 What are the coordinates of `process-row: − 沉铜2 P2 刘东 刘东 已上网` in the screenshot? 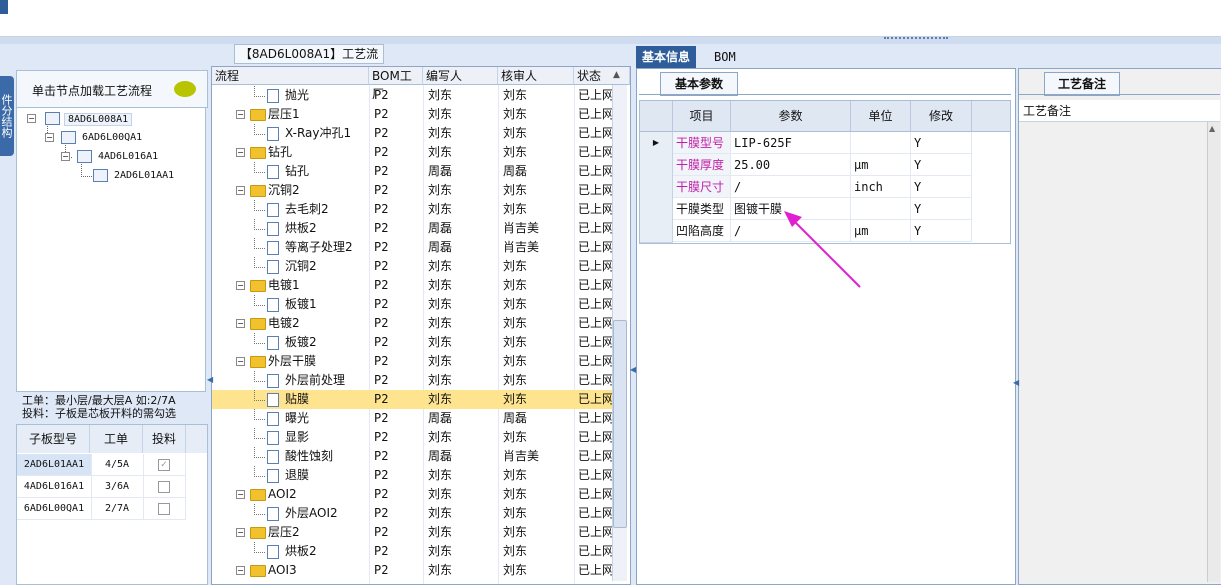 It's located at (412, 190).